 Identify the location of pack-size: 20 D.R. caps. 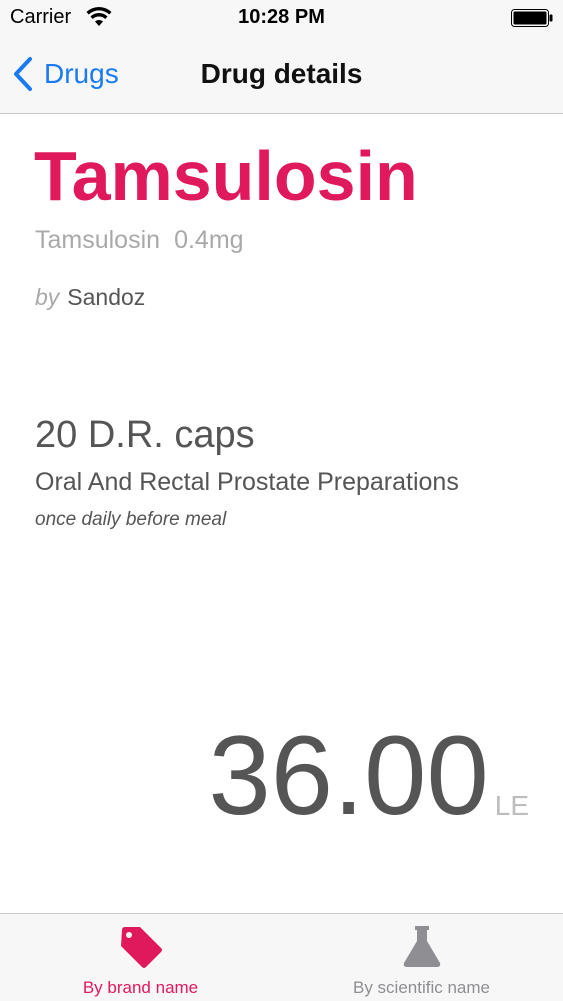
(145, 435).